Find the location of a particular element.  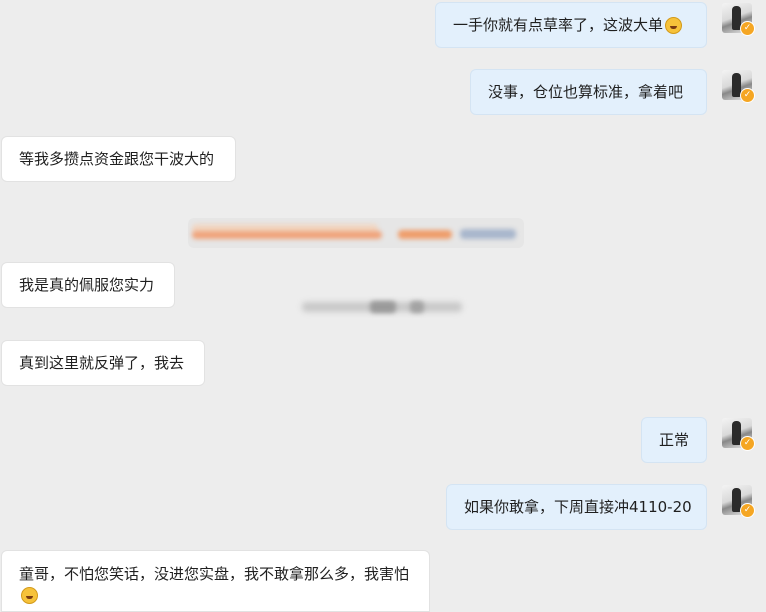

message-text: 如果你敢拿，下周直接冲4110-20 is located at coordinates (578, 507).